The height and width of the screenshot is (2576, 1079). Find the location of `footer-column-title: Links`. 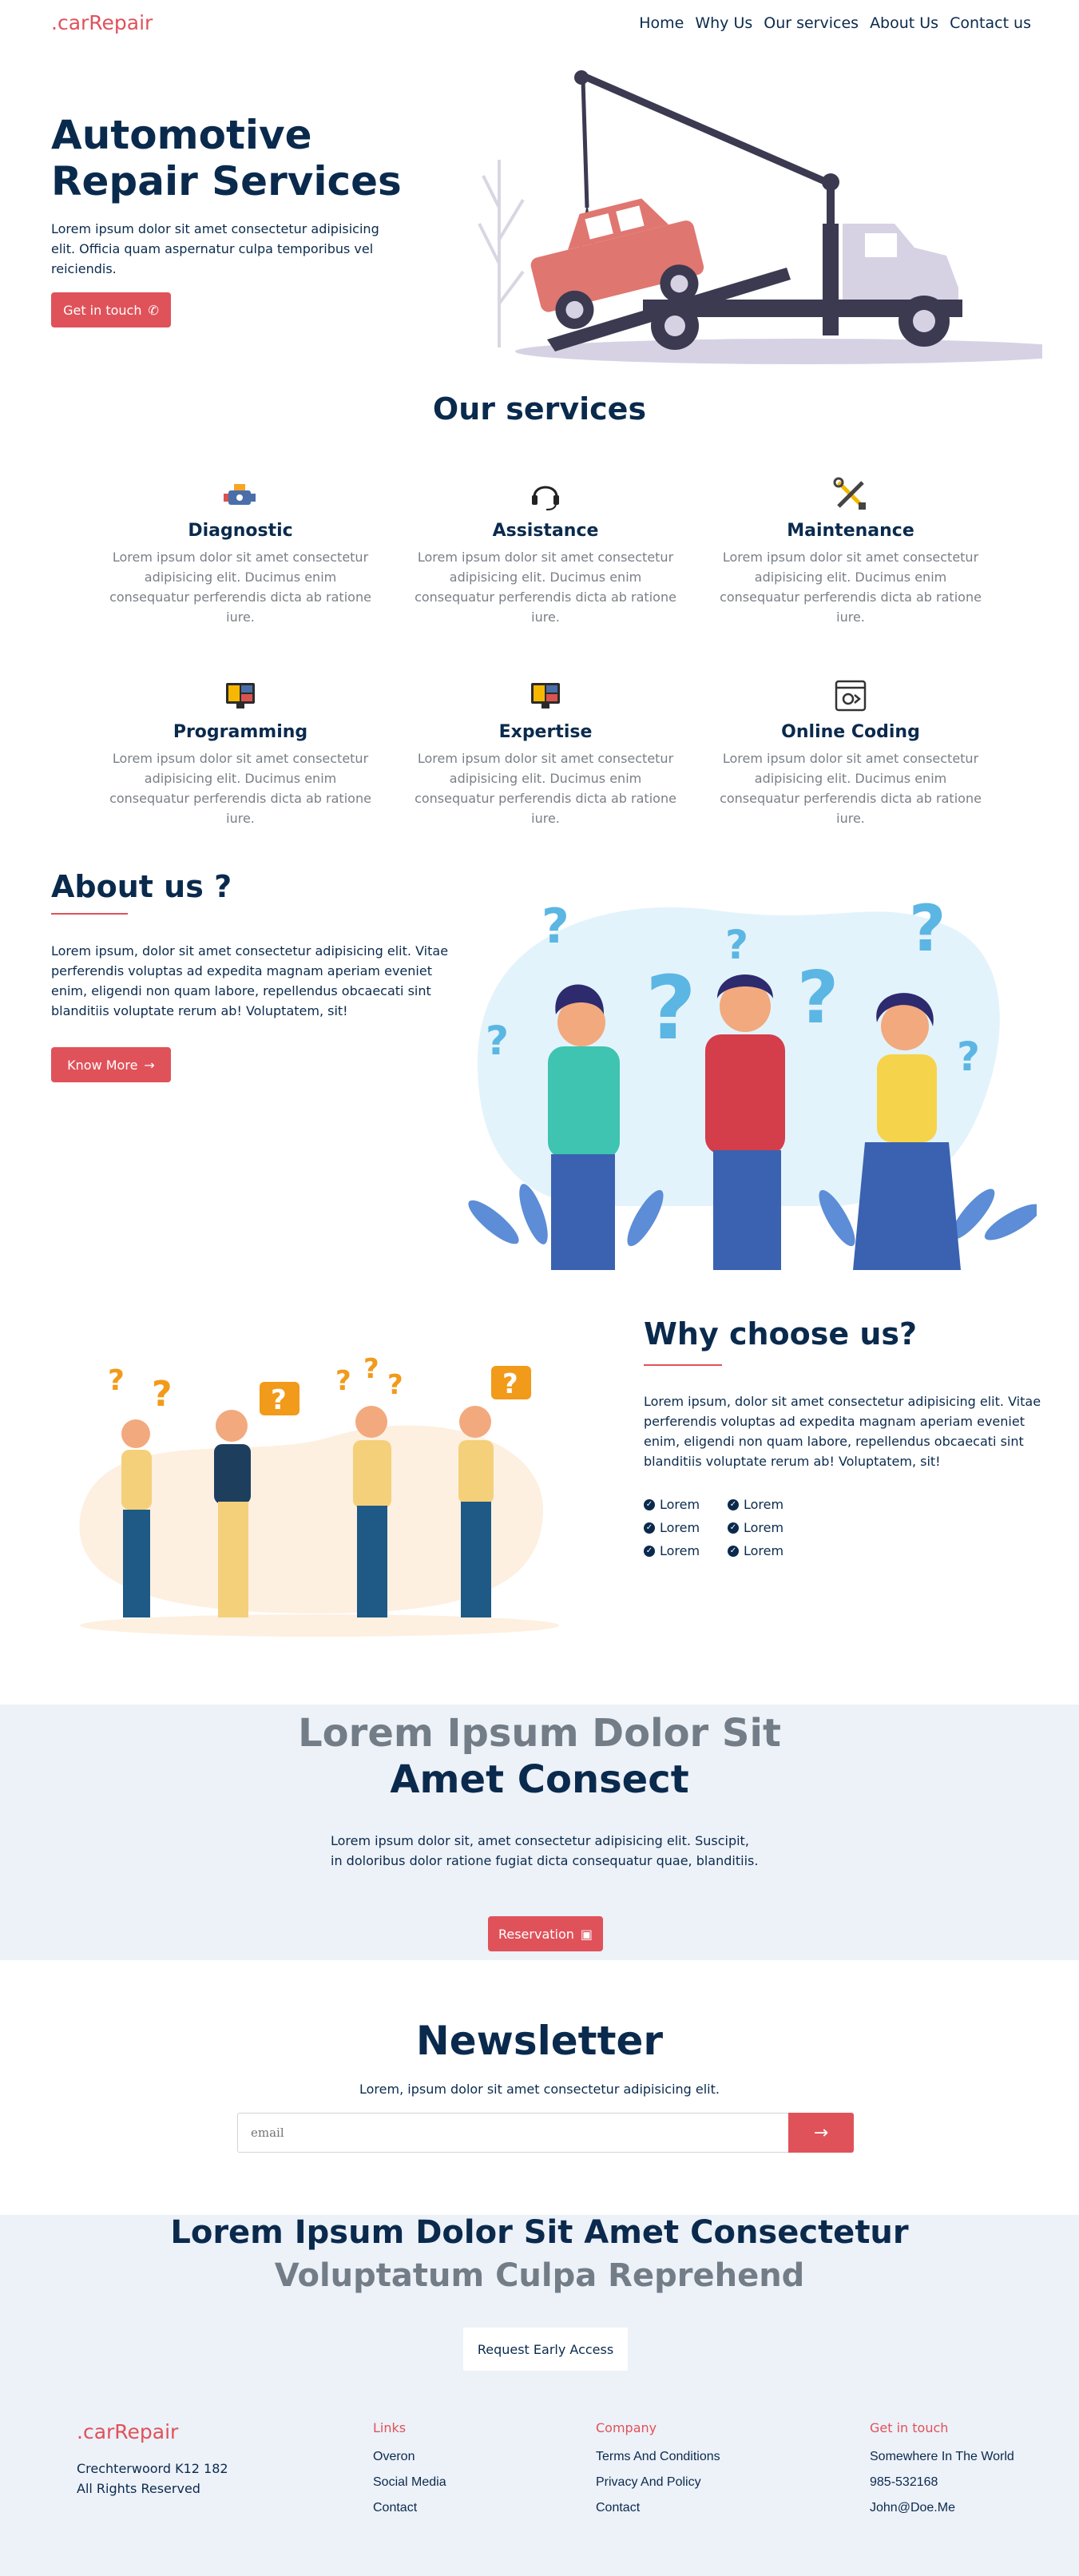

footer-column-title: Links is located at coordinates (390, 2427).